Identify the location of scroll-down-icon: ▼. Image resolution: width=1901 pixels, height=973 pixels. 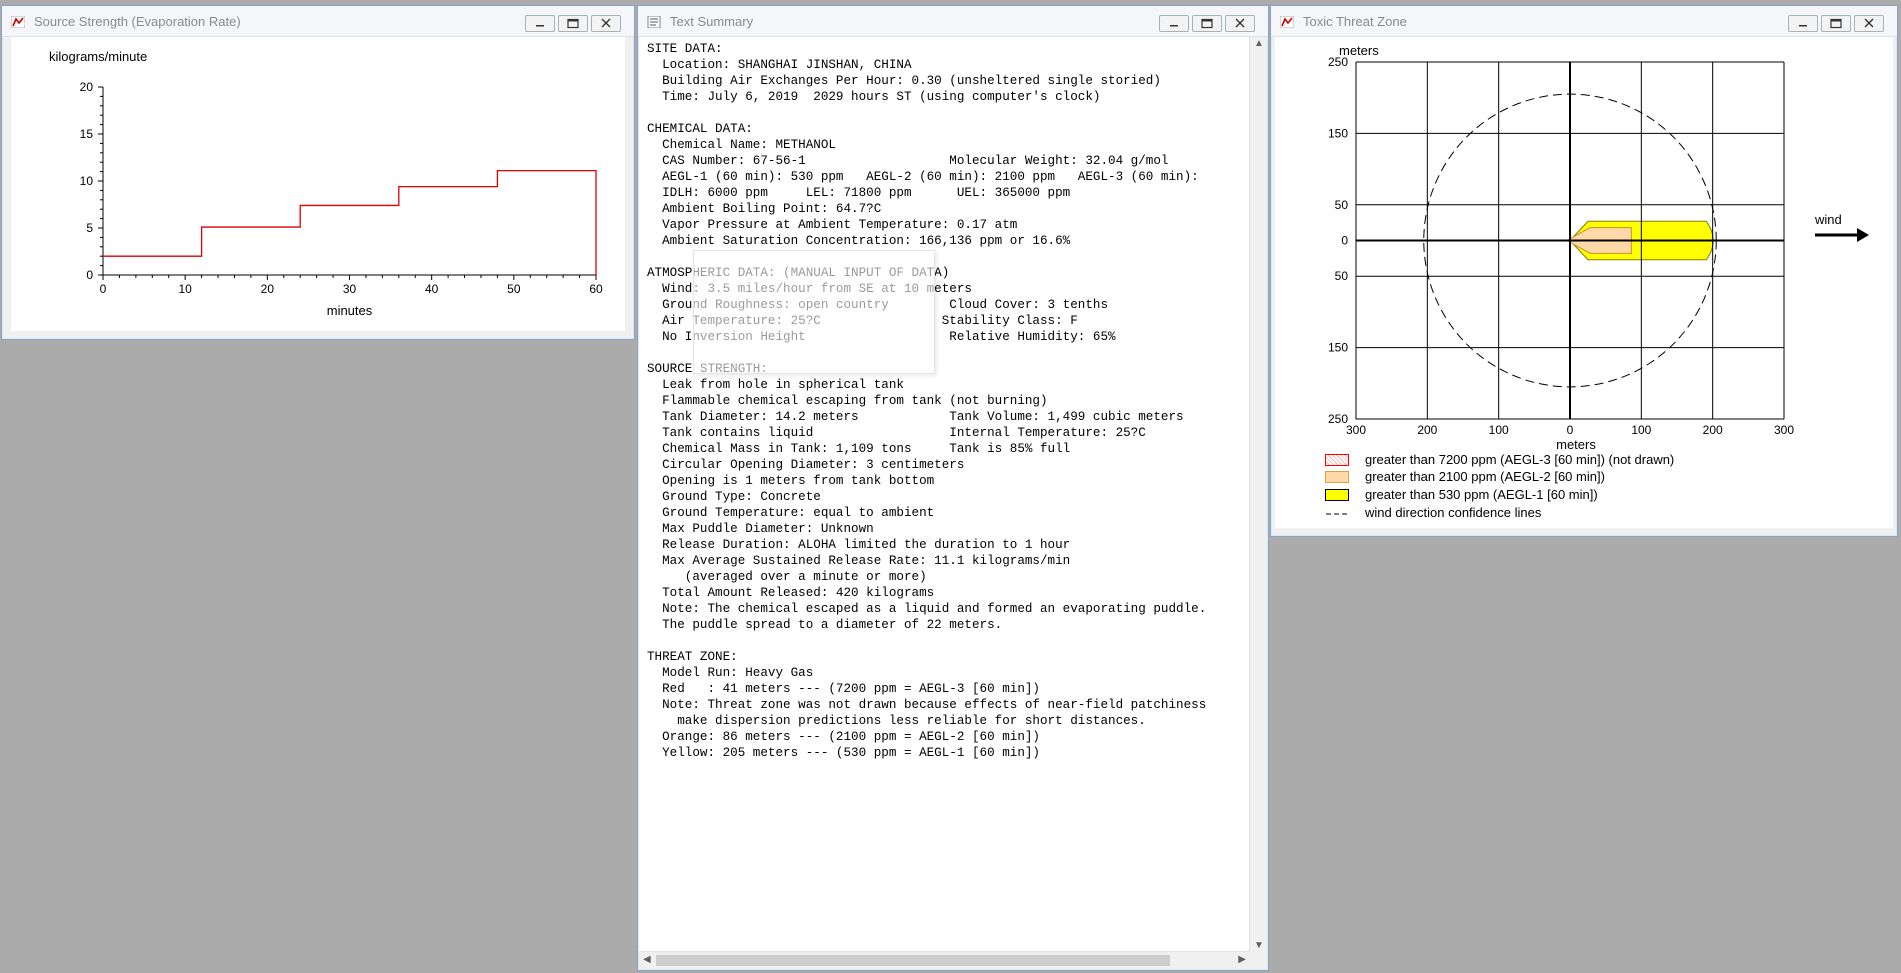
(1259, 945).